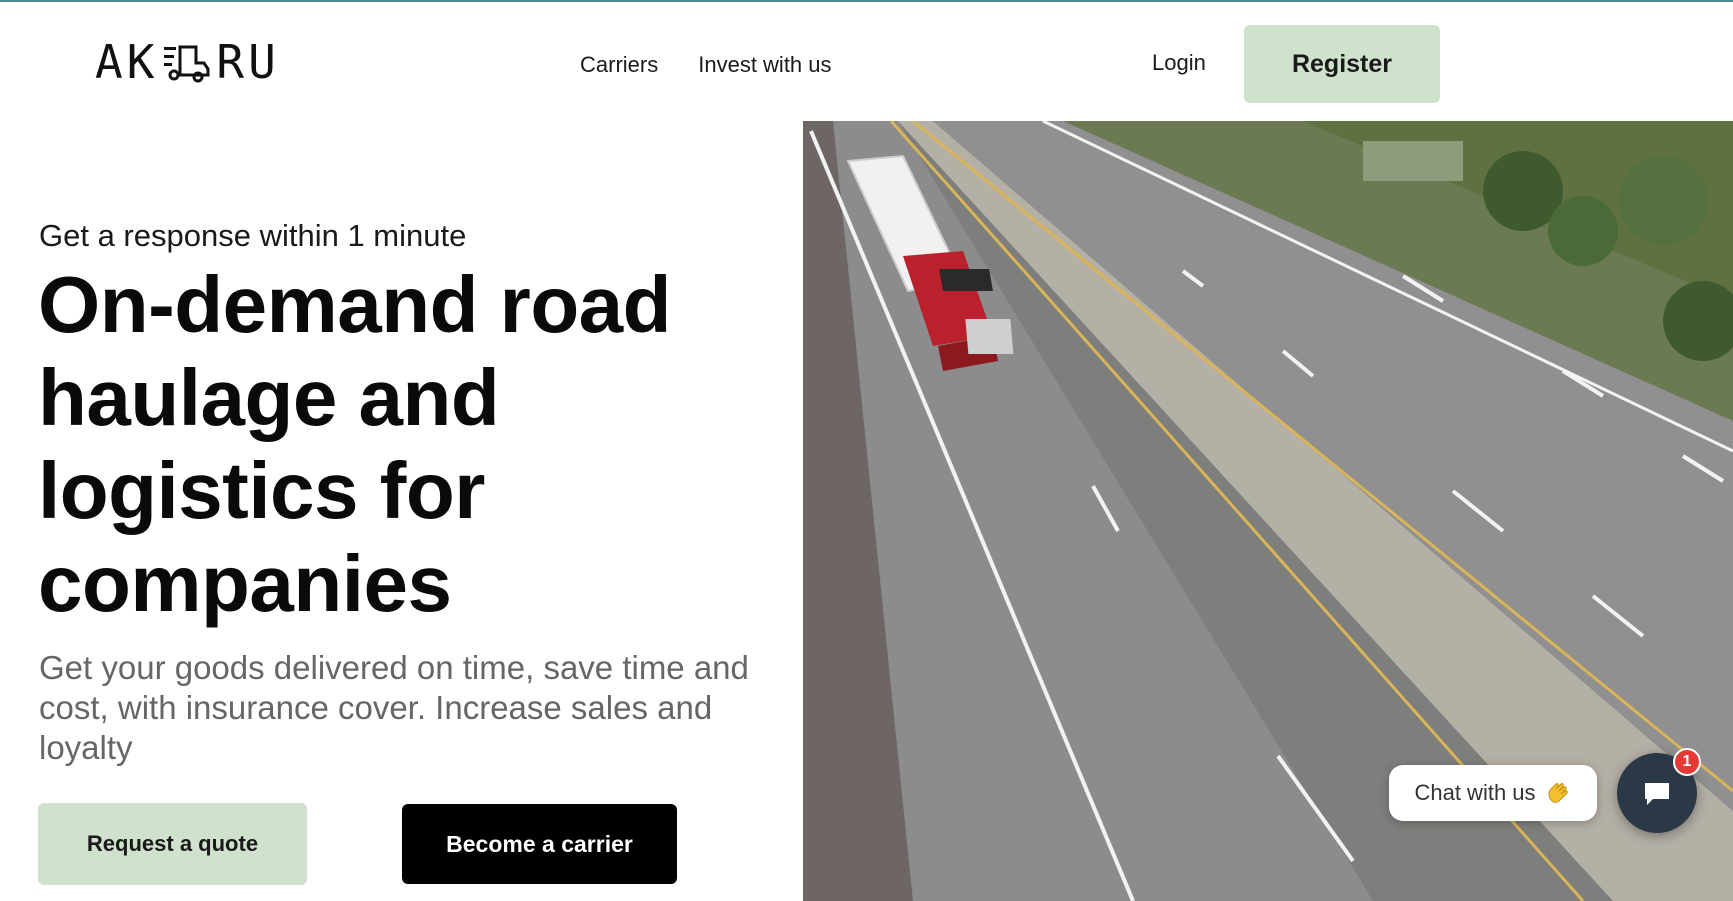 Image resolution: width=1733 pixels, height=901 pixels. Describe the element at coordinates (1475, 792) in the screenshot. I see `chat-label: Chat with us` at that location.